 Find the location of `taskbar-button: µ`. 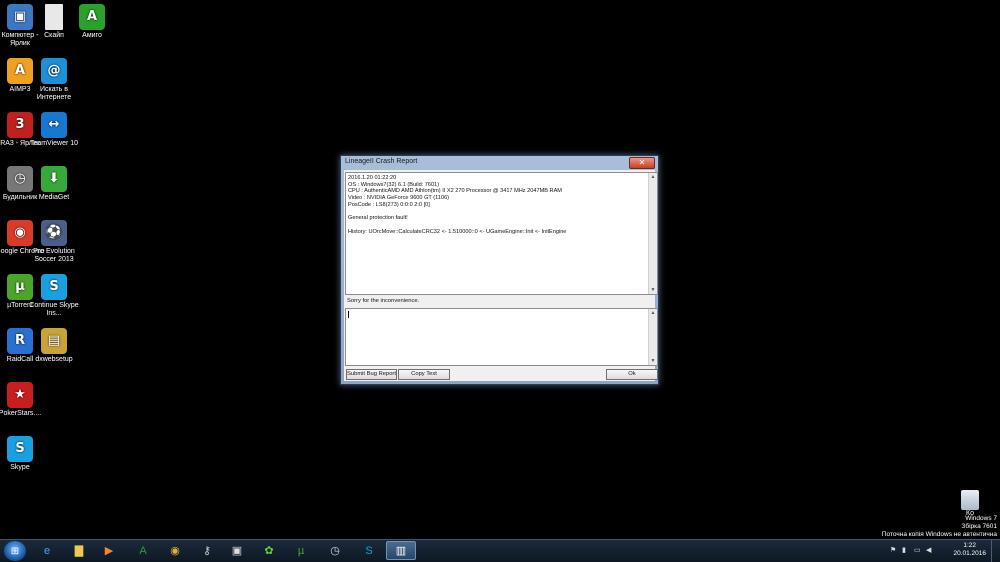

taskbar-button: µ is located at coordinates (301, 550).